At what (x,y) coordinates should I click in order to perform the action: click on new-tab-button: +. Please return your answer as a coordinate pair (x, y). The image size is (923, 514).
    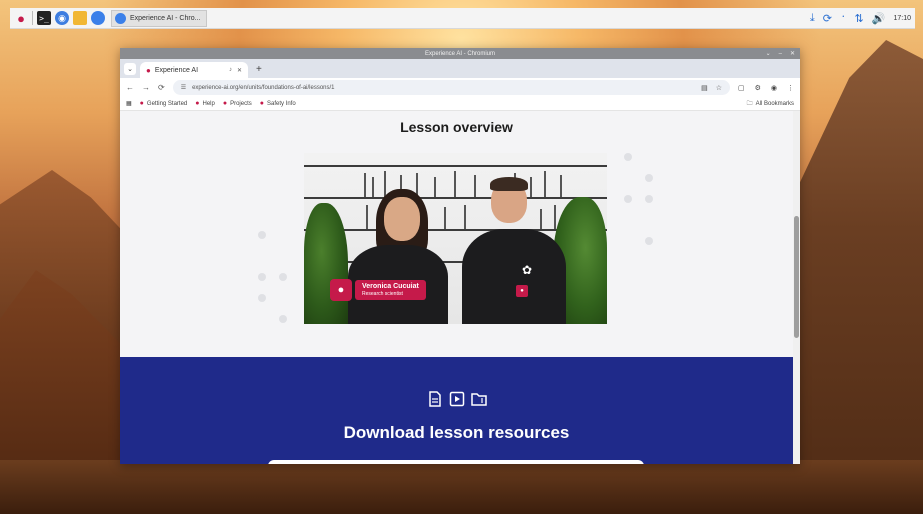
    Looking at the image, I should click on (259, 69).